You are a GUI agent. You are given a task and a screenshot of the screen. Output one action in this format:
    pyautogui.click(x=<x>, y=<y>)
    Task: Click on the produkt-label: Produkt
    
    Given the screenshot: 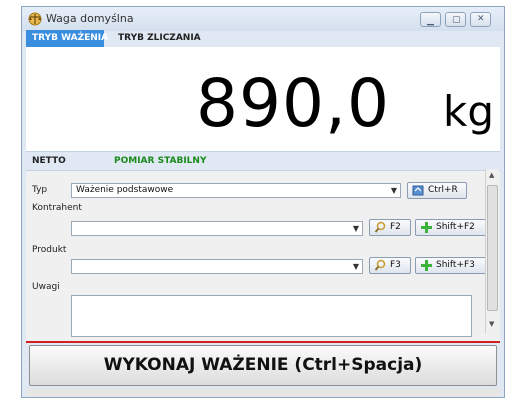 What is the action you would take?
    pyautogui.click(x=49, y=250)
    